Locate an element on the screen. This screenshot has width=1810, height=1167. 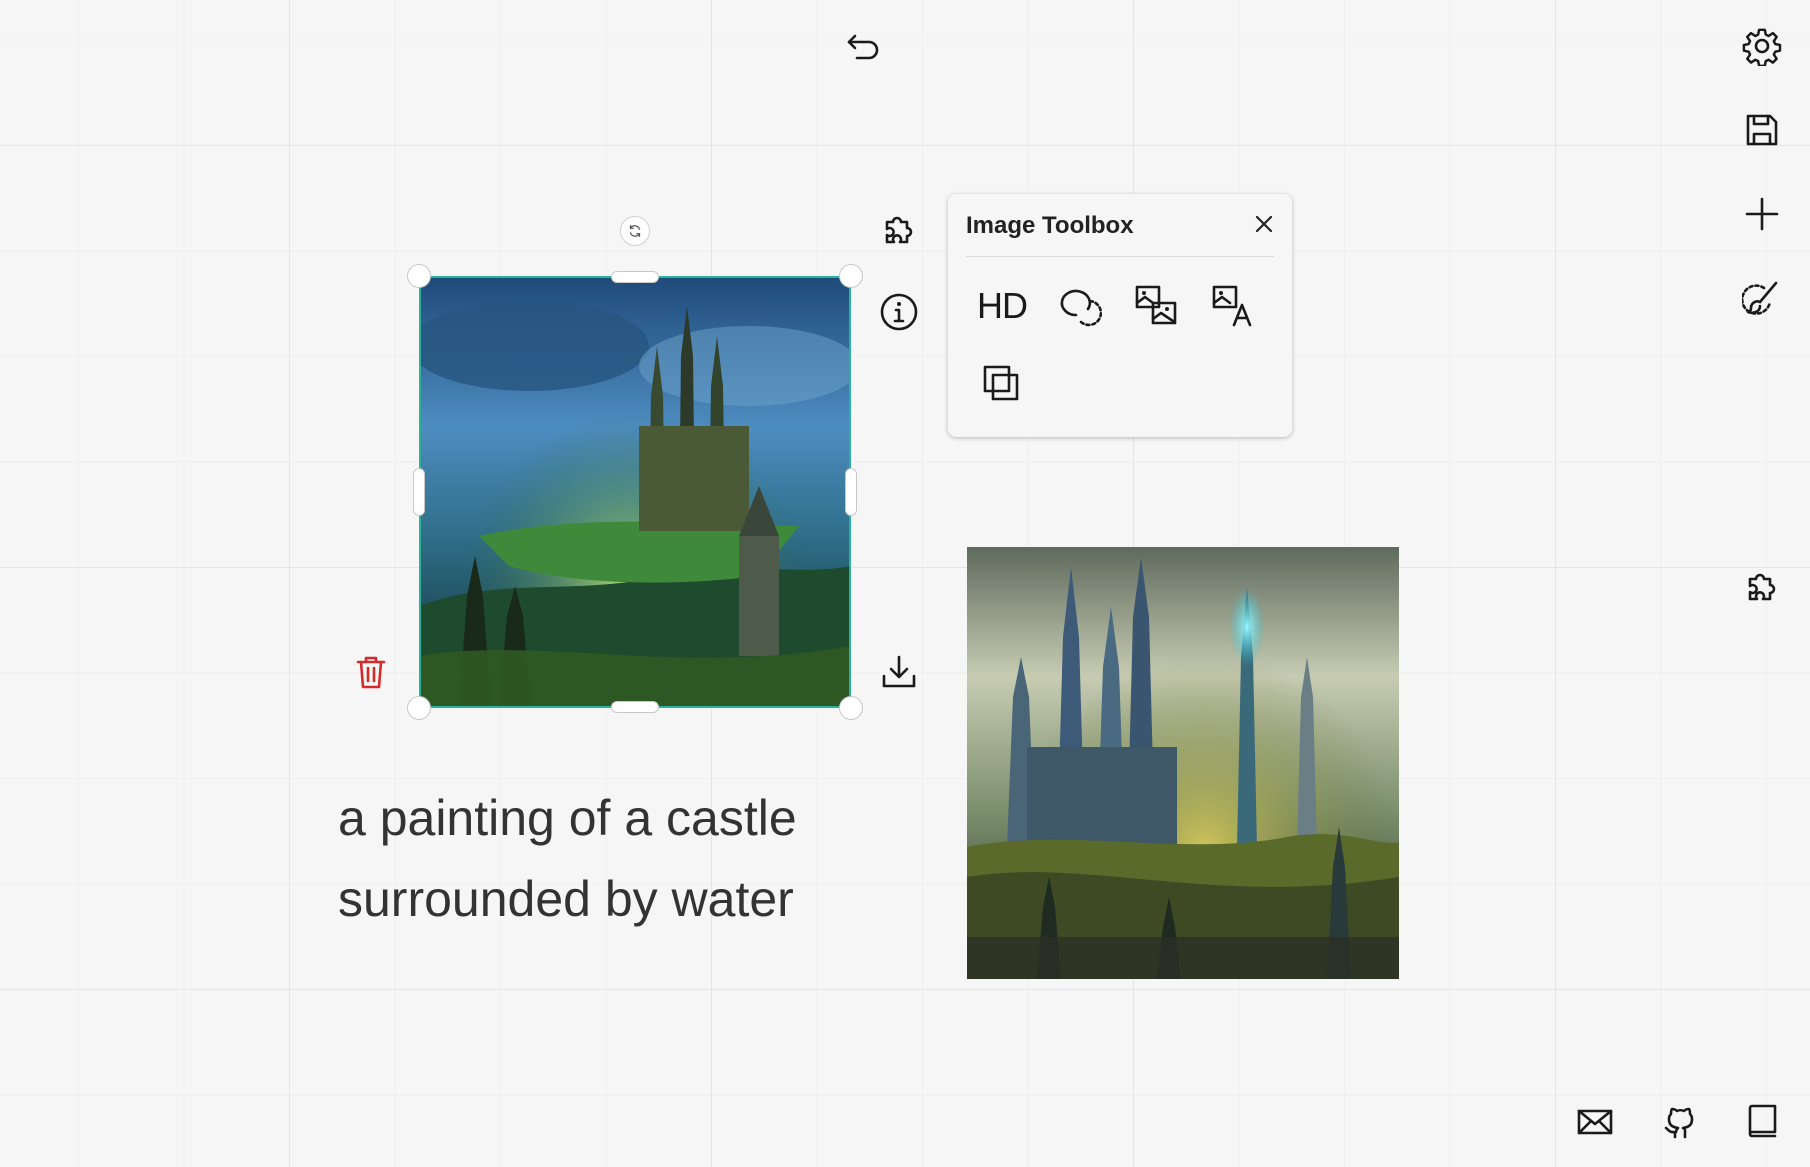
plugin-button-right is located at coordinates (1762, 585).